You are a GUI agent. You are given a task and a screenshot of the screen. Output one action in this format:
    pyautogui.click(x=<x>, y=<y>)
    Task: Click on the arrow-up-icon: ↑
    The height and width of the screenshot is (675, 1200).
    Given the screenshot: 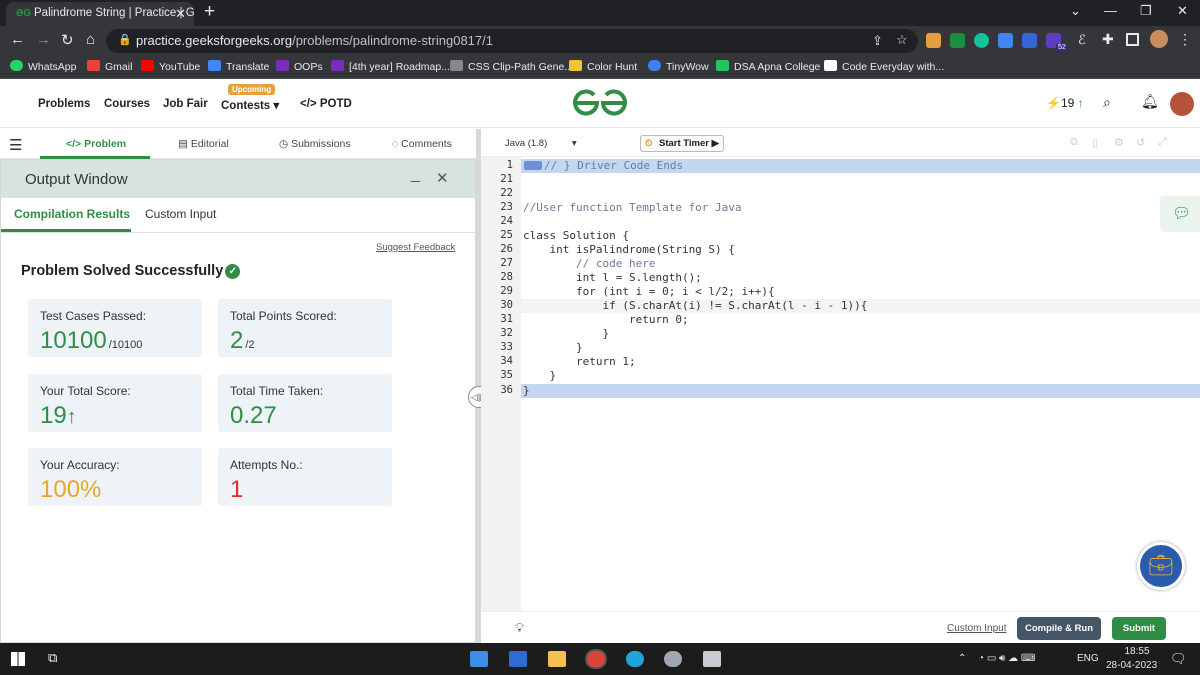 What is the action you would take?
    pyautogui.click(x=1080, y=103)
    